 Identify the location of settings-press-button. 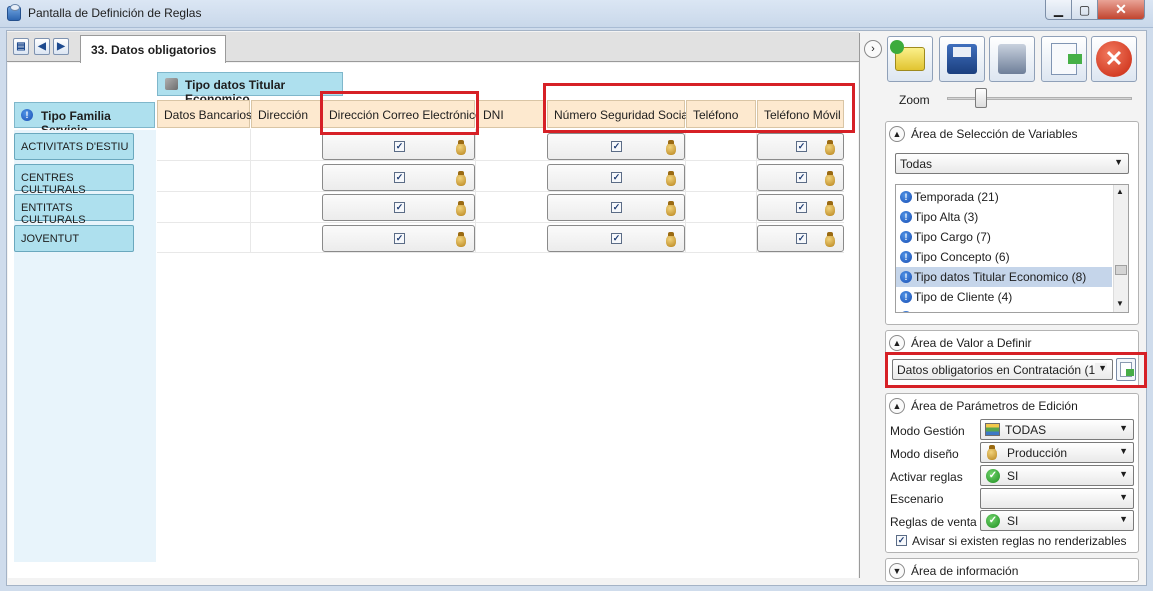
(1012, 59).